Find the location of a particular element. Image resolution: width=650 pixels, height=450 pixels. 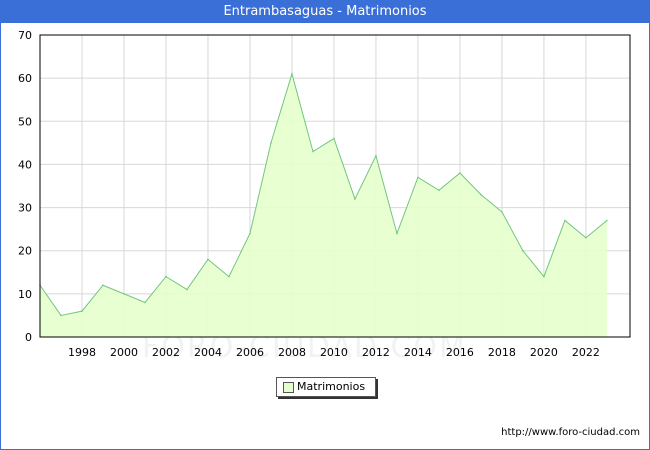

y-tick-label: 30 is located at coordinates (25, 208).